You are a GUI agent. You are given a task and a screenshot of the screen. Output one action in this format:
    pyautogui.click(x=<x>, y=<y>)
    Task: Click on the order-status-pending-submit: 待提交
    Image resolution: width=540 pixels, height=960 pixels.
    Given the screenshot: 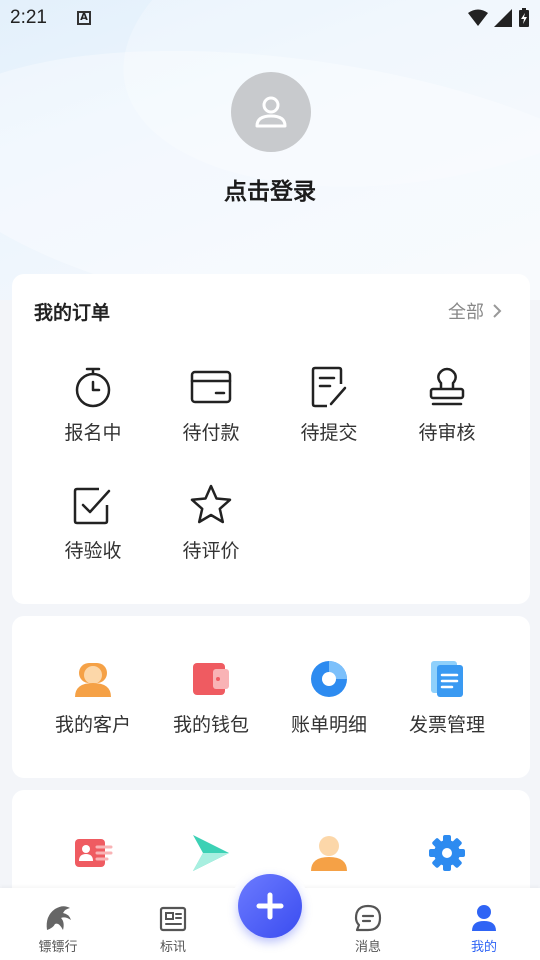 What is the action you would take?
    pyautogui.click(x=329, y=405)
    